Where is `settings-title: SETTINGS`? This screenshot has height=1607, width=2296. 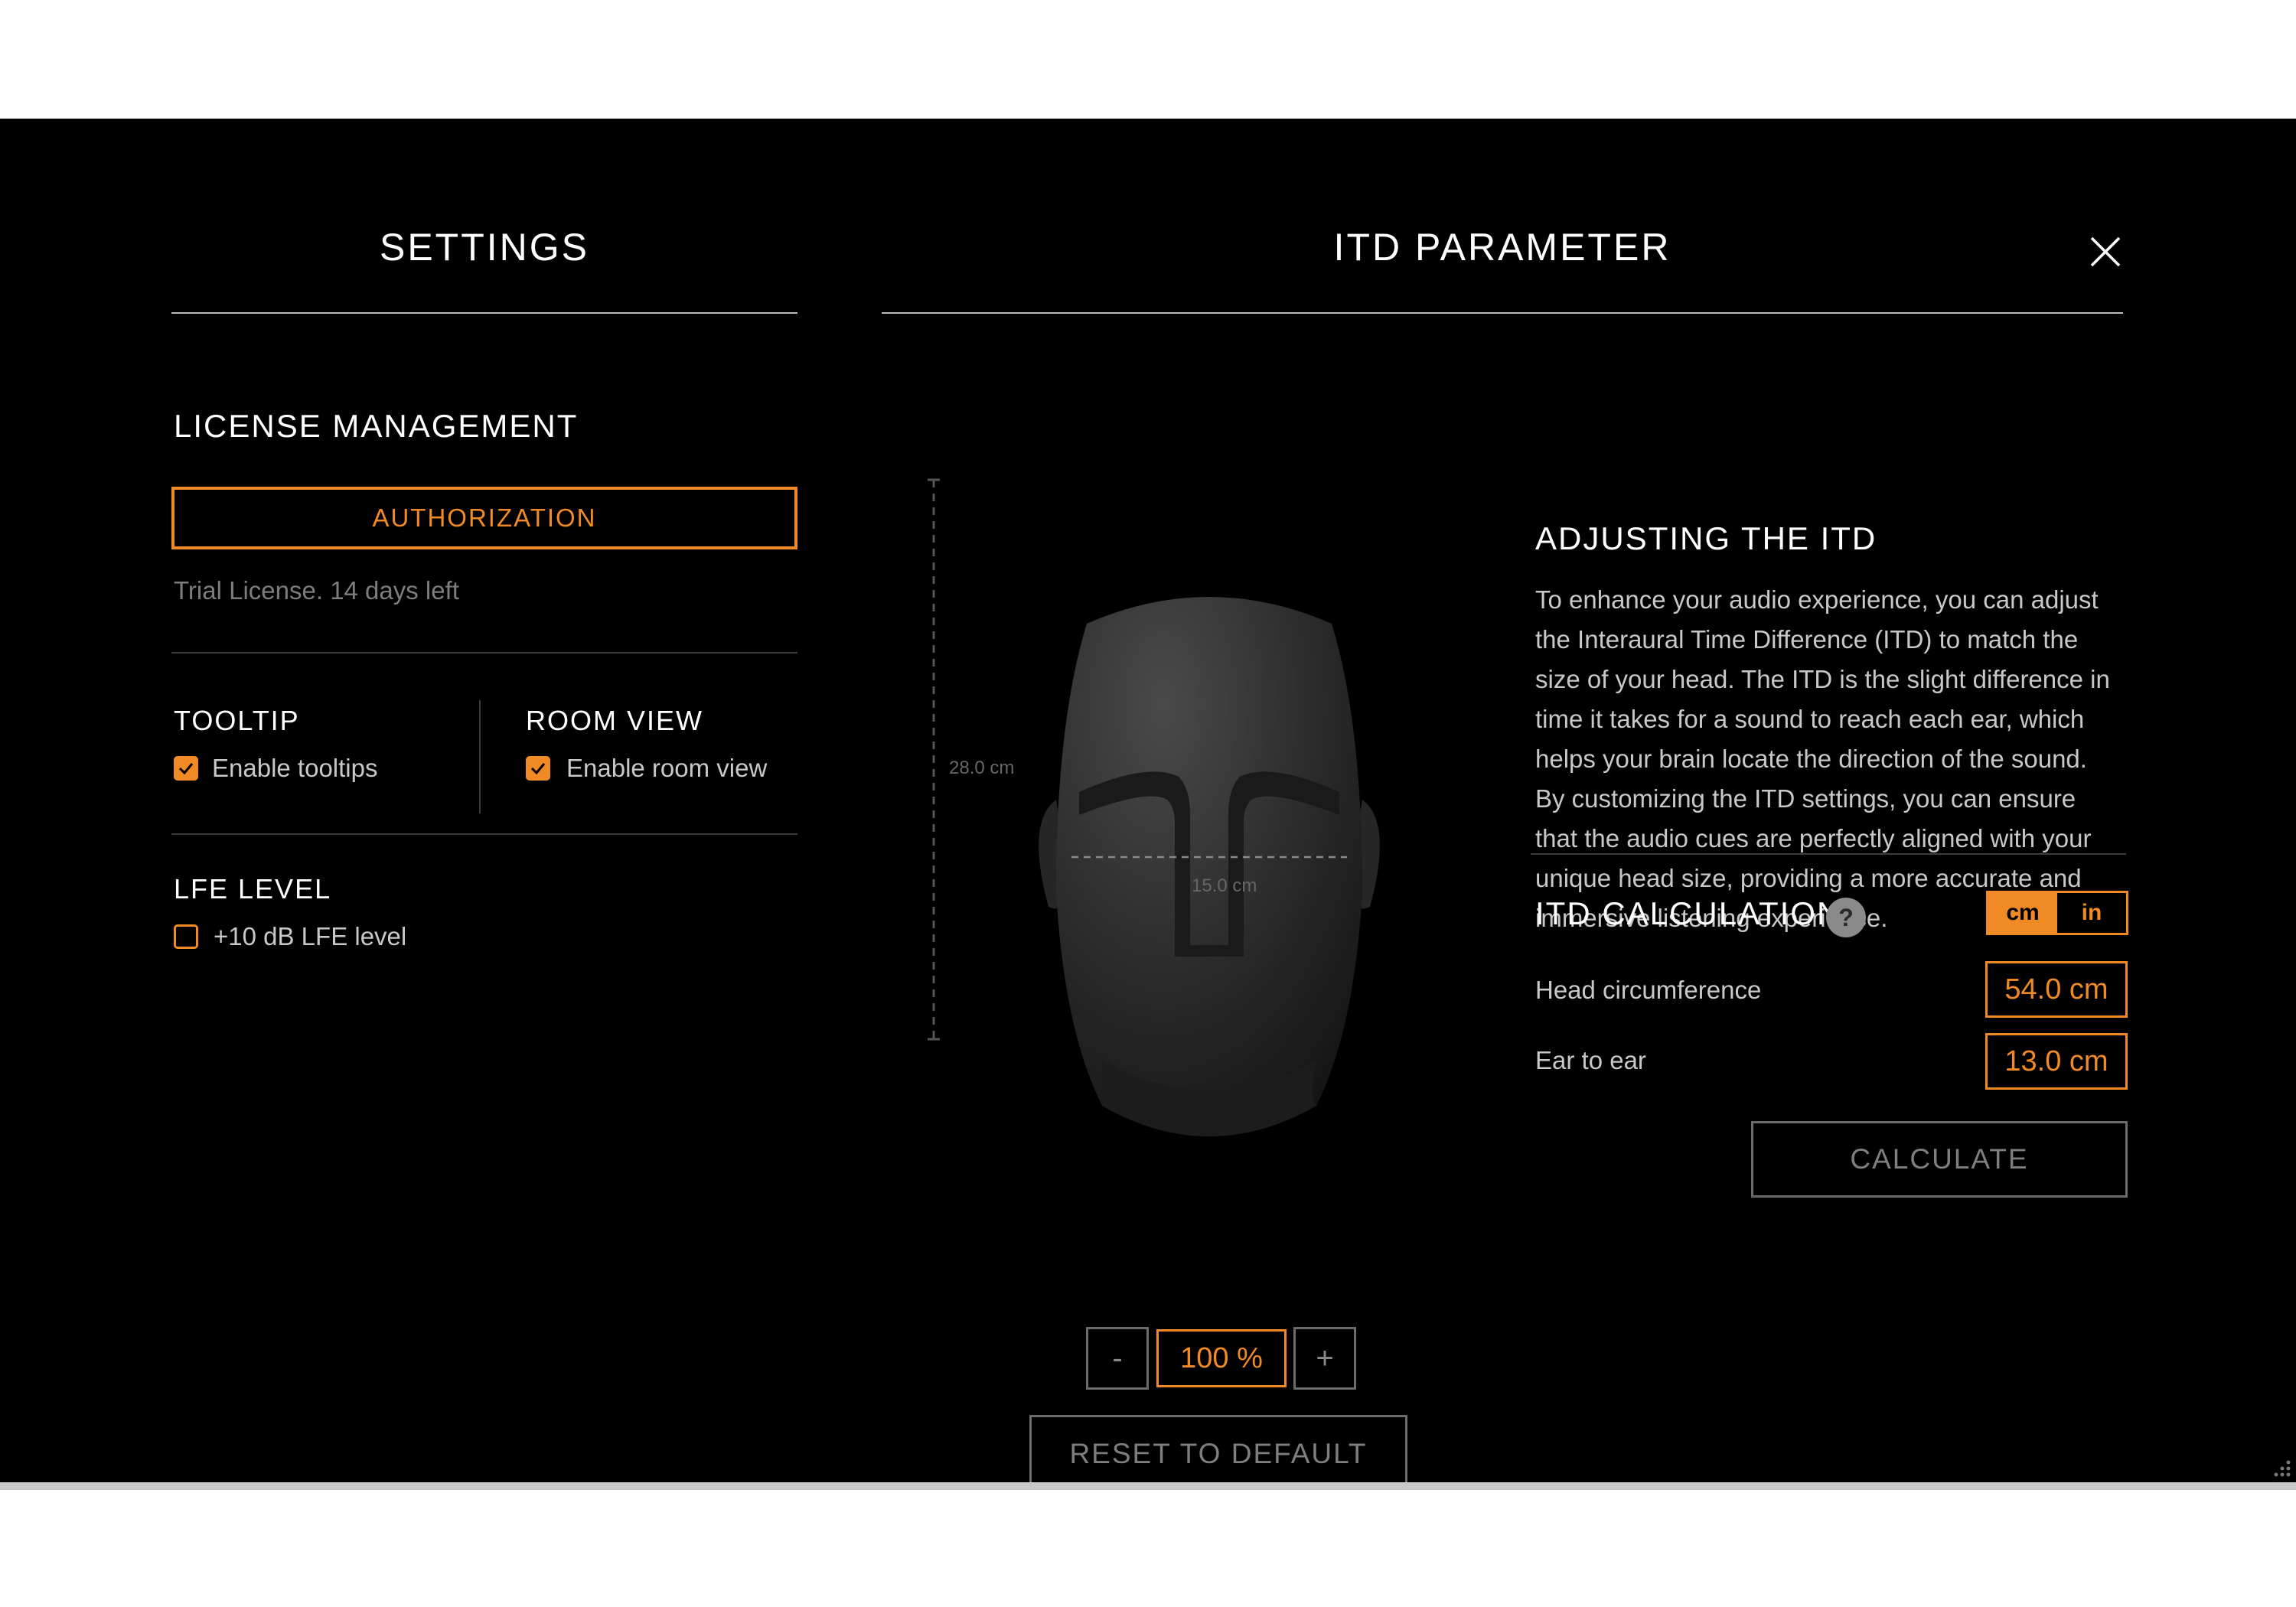
settings-title: SETTINGS is located at coordinates (484, 248).